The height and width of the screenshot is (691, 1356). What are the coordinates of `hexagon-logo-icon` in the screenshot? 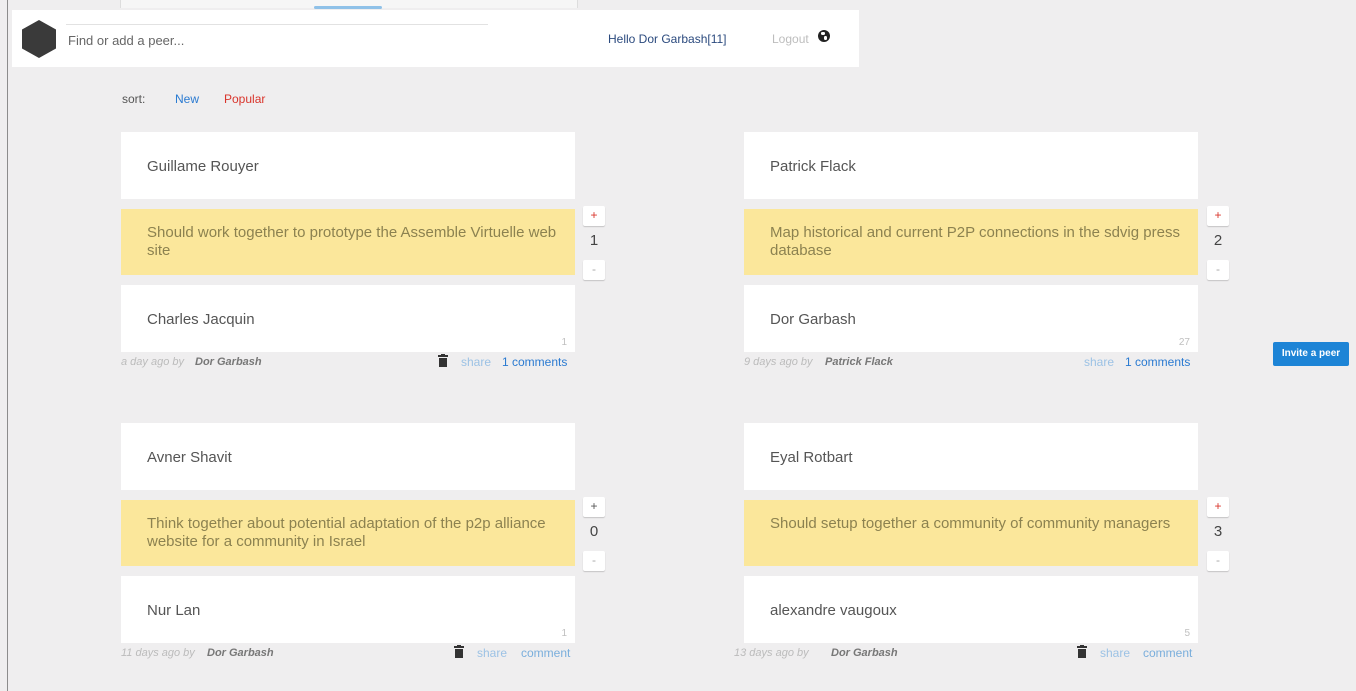 It's located at (39, 39).